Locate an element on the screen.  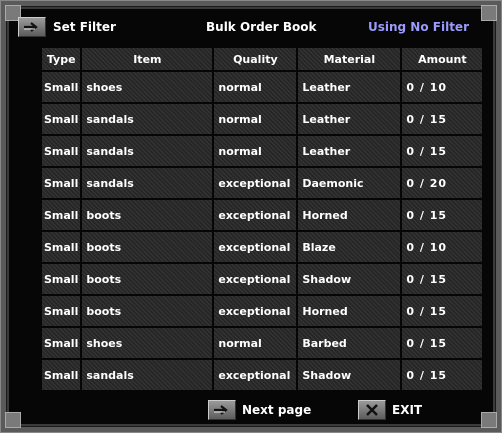
cell-amount: 0 / 20 is located at coordinates (442, 183).